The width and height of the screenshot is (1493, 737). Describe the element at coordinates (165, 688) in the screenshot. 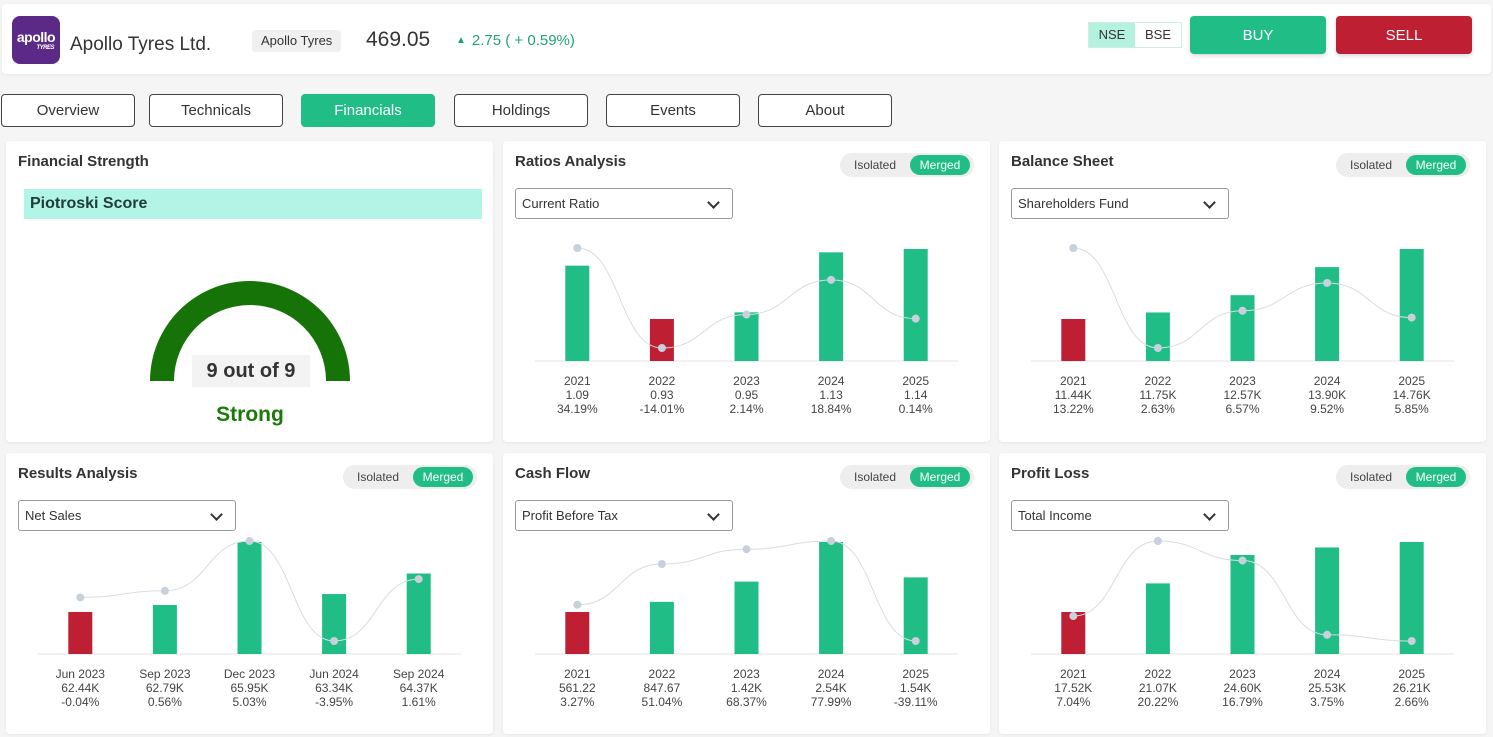

I see `bar-value-label: 62.79K` at that location.